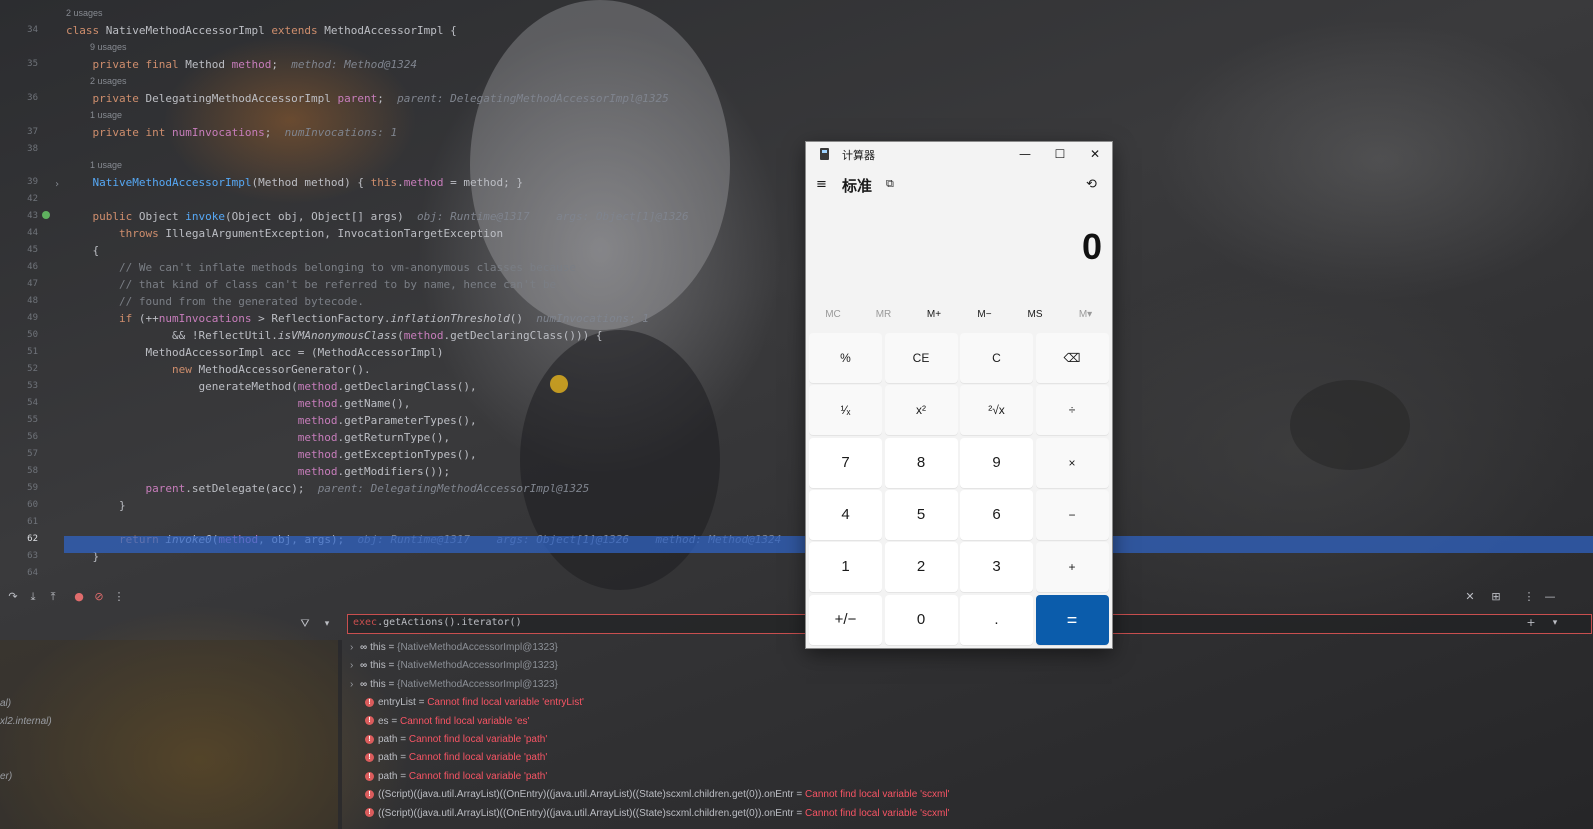  What do you see at coordinates (1496, 597) in the screenshot?
I see `layout-icon: ⊞` at bounding box center [1496, 597].